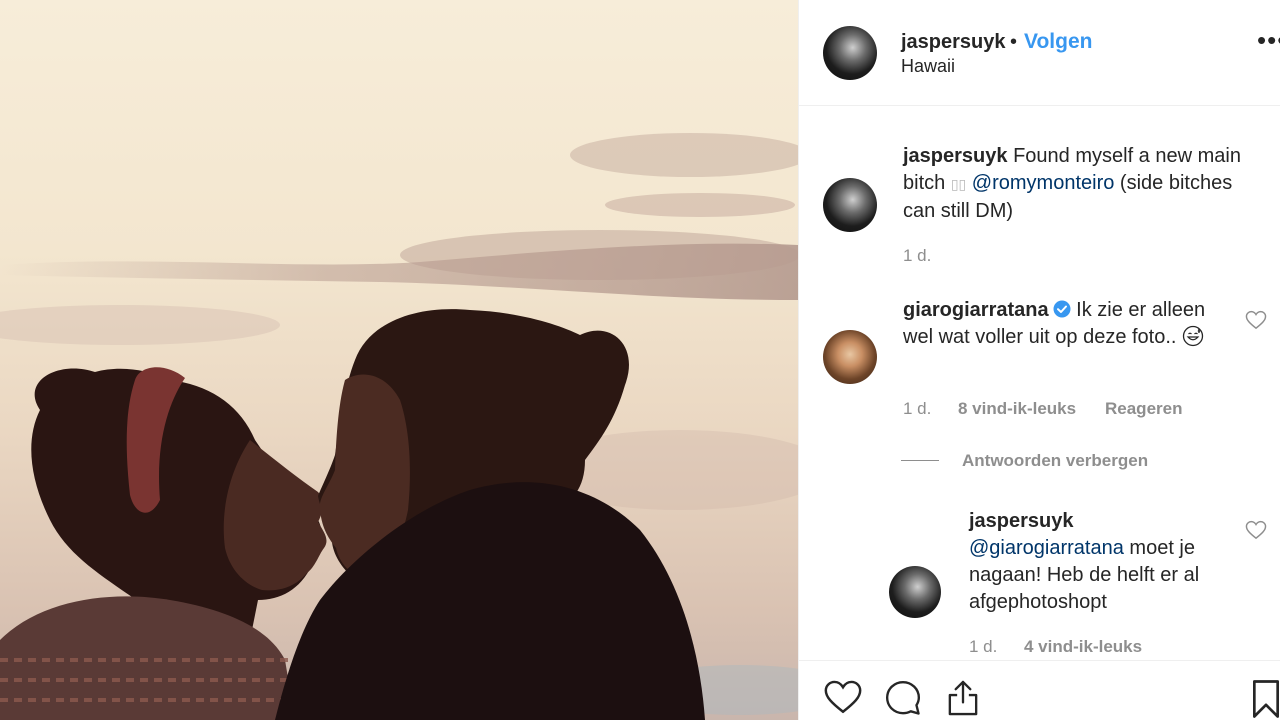 This screenshot has height=720, width=1280. I want to click on post-header: jaspersuyk • Volgen Hawaii •••, so click(1039, 53).